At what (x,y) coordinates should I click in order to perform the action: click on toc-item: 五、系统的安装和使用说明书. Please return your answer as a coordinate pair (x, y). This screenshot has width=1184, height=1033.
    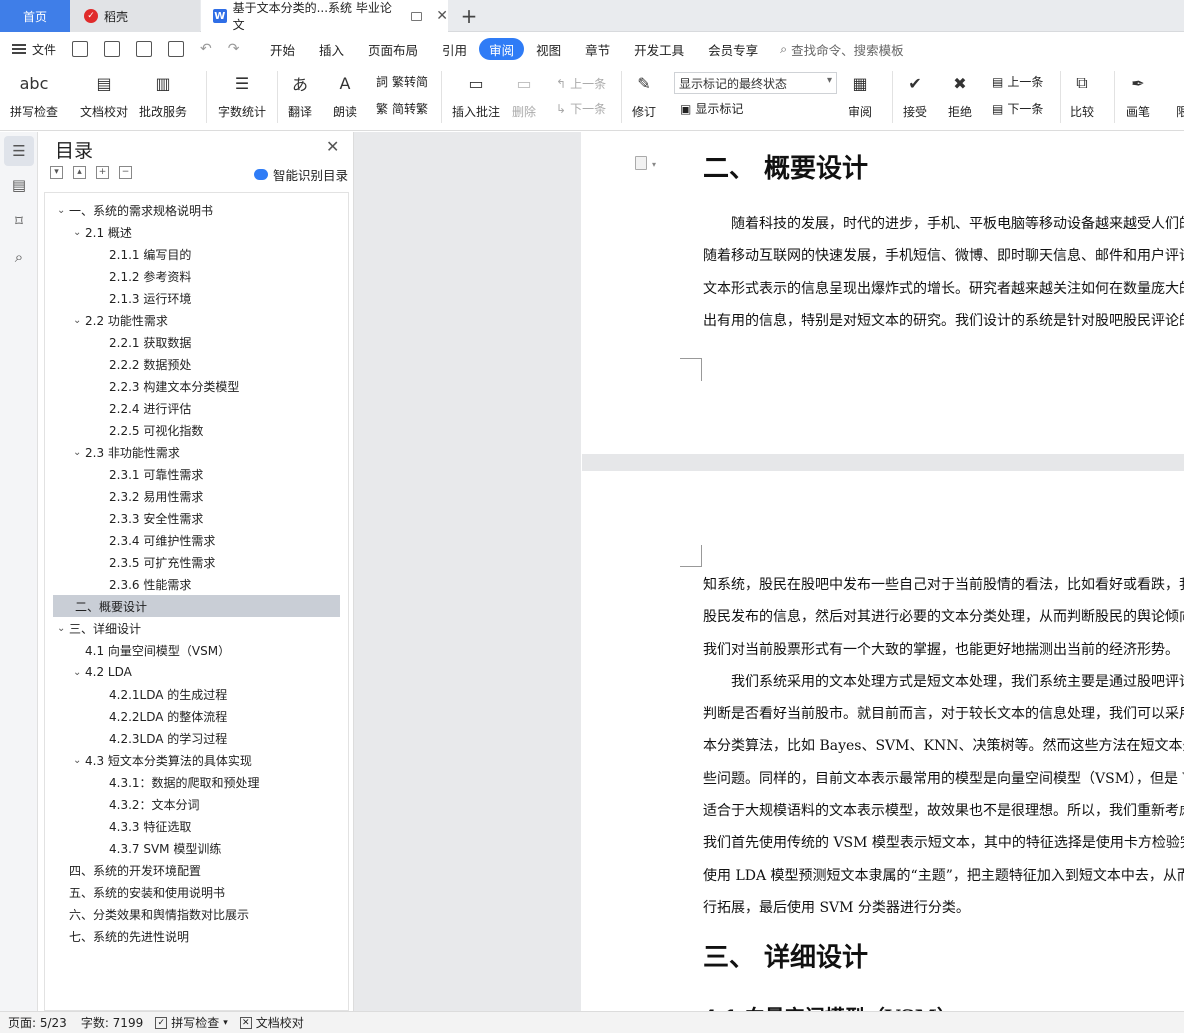
    Looking at the image, I should click on (196, 892).